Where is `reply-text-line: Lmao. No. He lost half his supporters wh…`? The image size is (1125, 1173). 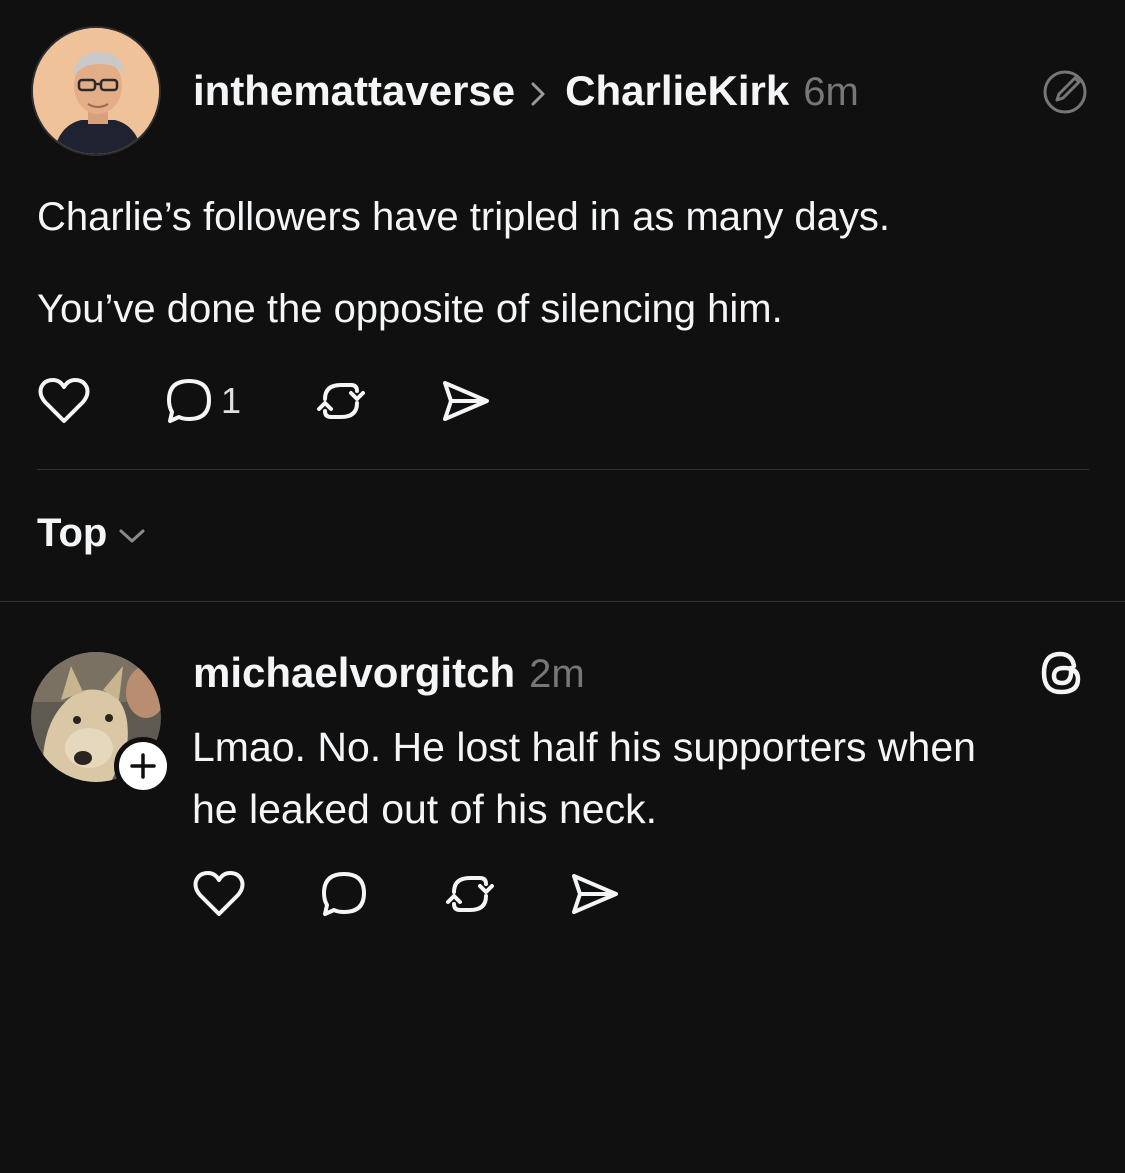
reply-text-line: Lmao. No. He lost half his supporters wh… is located at coordinates (584, 747).